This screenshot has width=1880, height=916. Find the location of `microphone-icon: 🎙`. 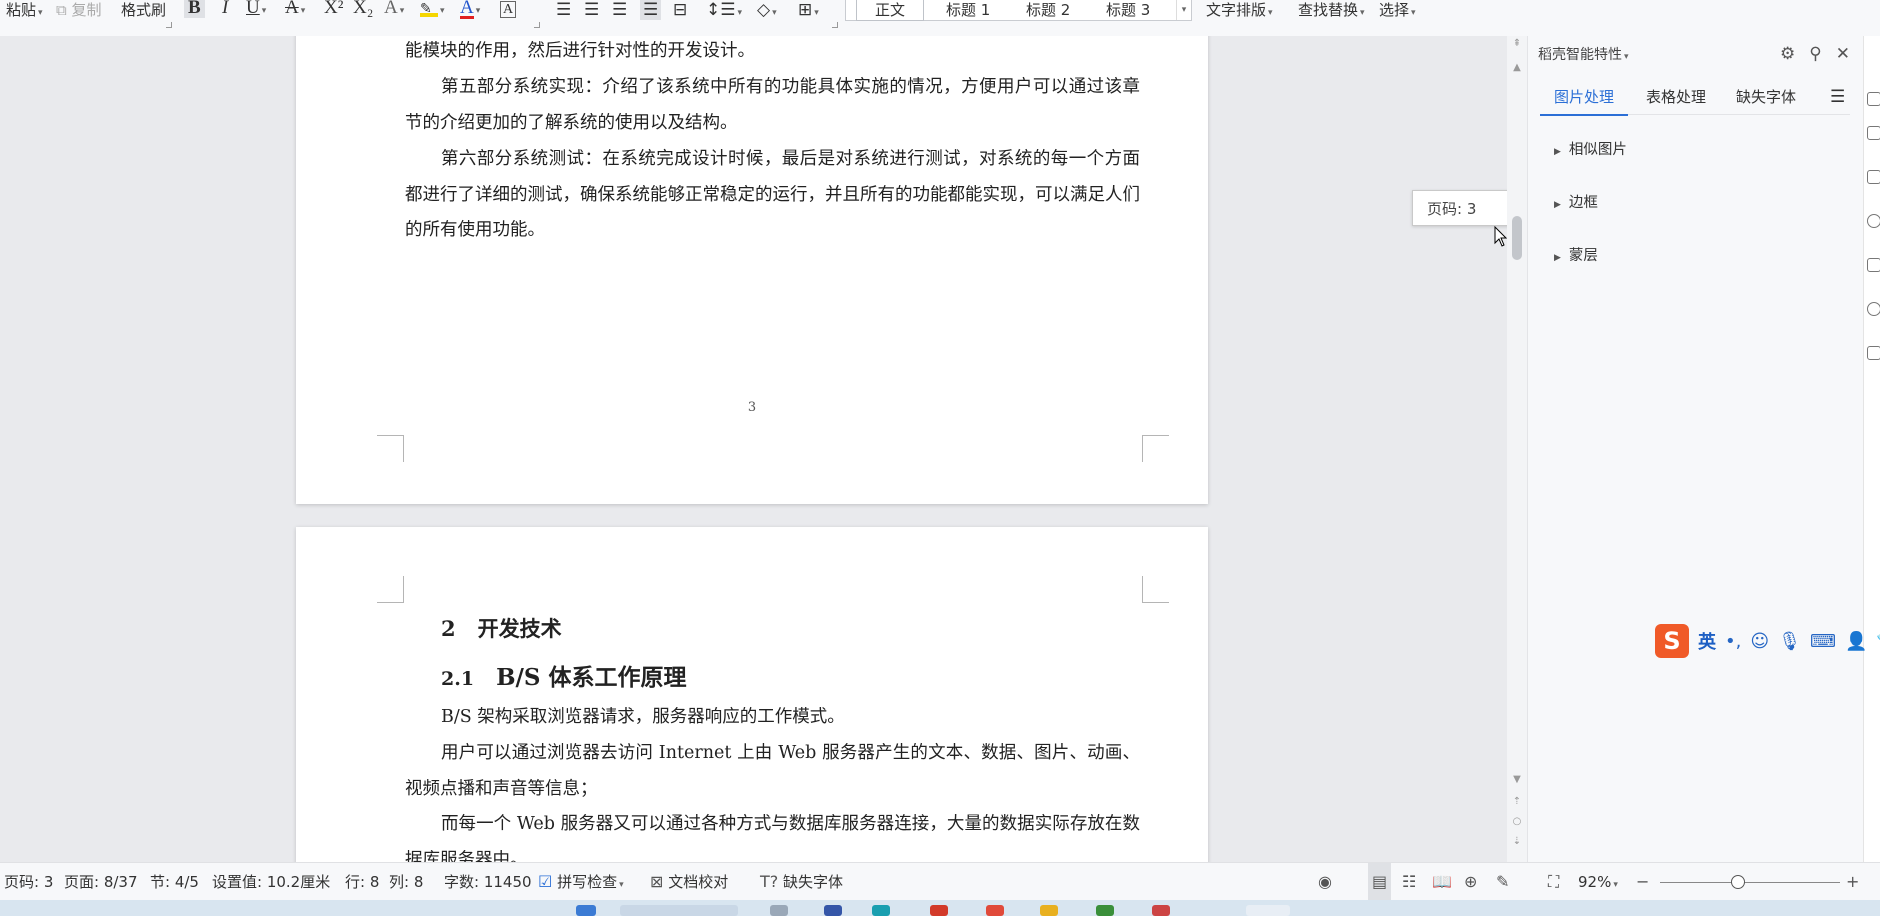

microphone-icon: 🎙 is located at coordinates (1789, 641).